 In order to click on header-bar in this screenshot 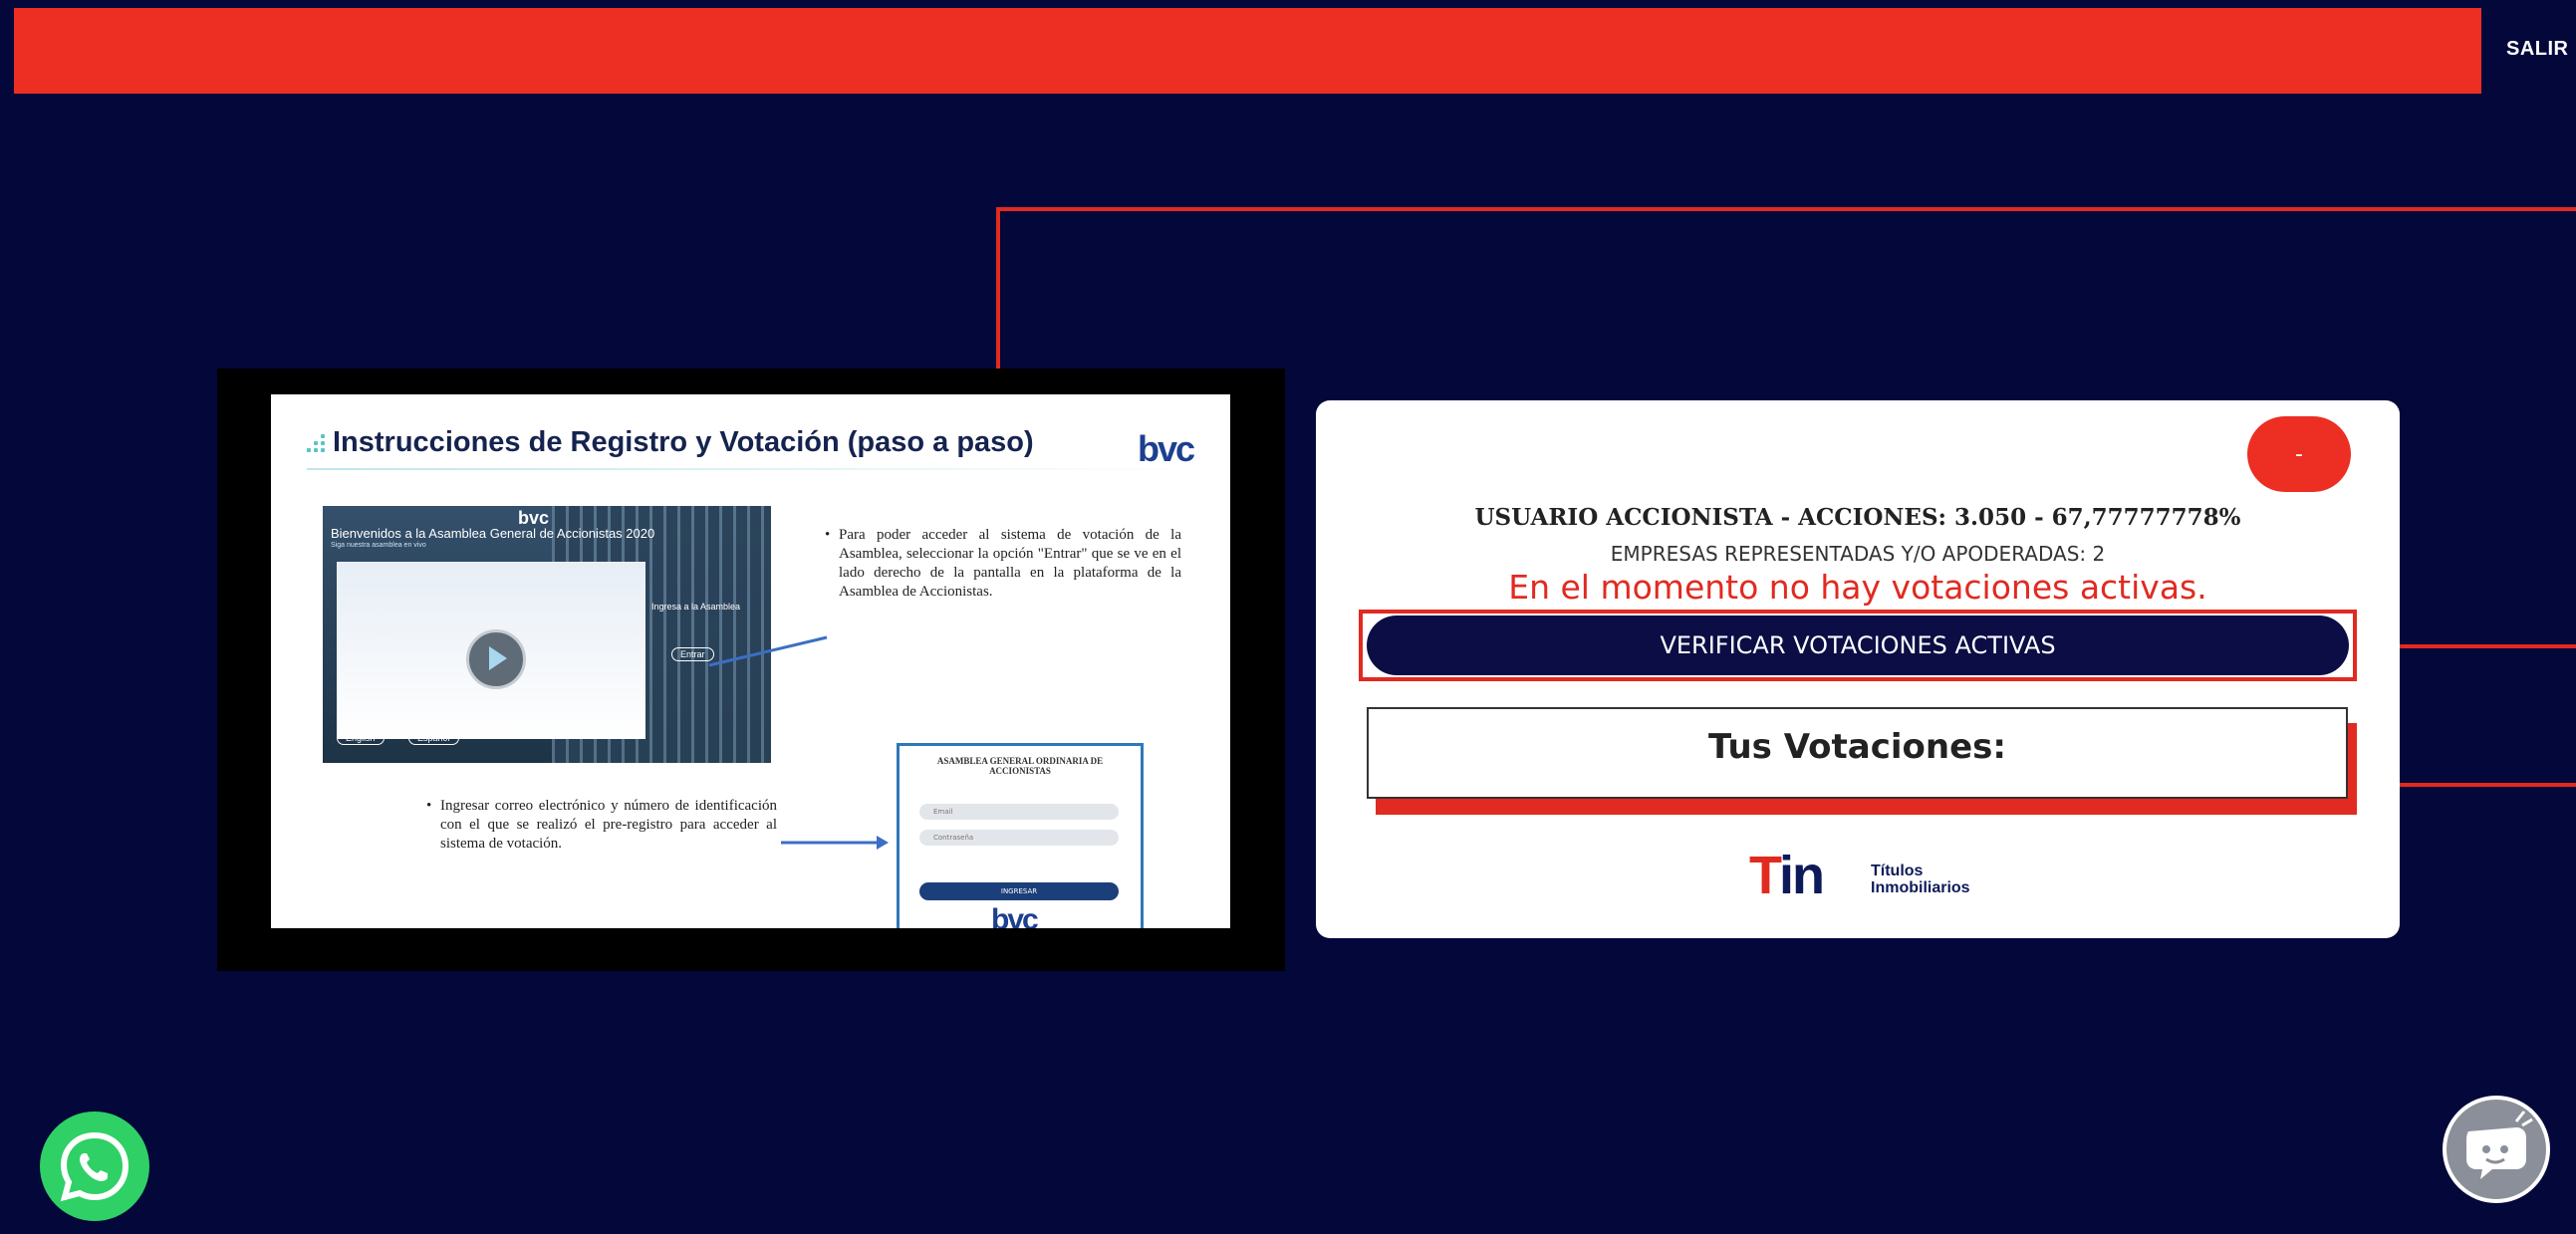, I will do `click(1247, 51)`.